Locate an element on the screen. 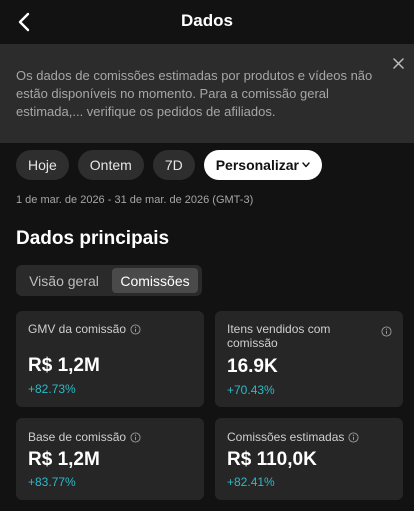 The width and height of the screenshot is (414, 511). metric-change: +82.41% is located at coordinates (251, 482).